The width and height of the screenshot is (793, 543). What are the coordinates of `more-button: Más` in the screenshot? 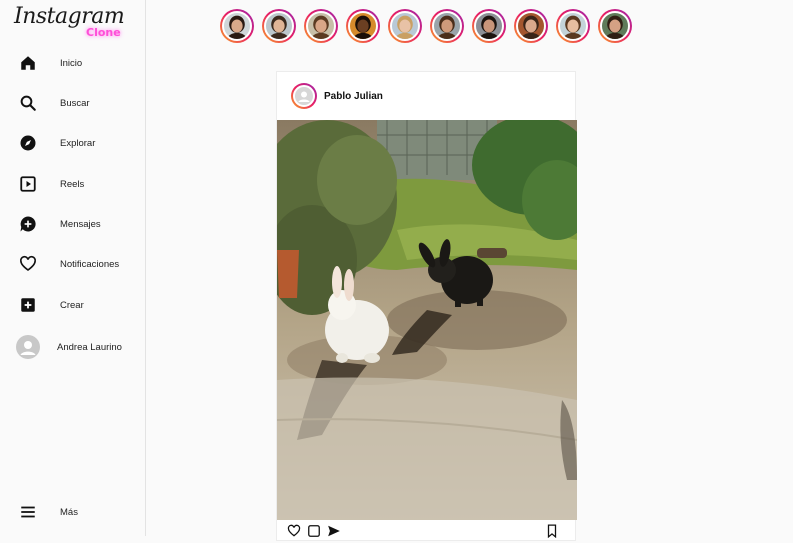 It's located at (76, 512).